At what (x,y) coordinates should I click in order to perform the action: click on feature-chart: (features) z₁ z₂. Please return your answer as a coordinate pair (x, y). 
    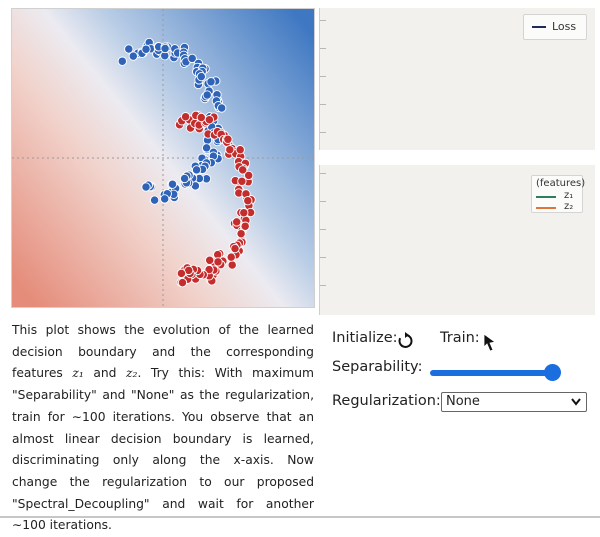
    Looking at the image, I should click on (457, 240).